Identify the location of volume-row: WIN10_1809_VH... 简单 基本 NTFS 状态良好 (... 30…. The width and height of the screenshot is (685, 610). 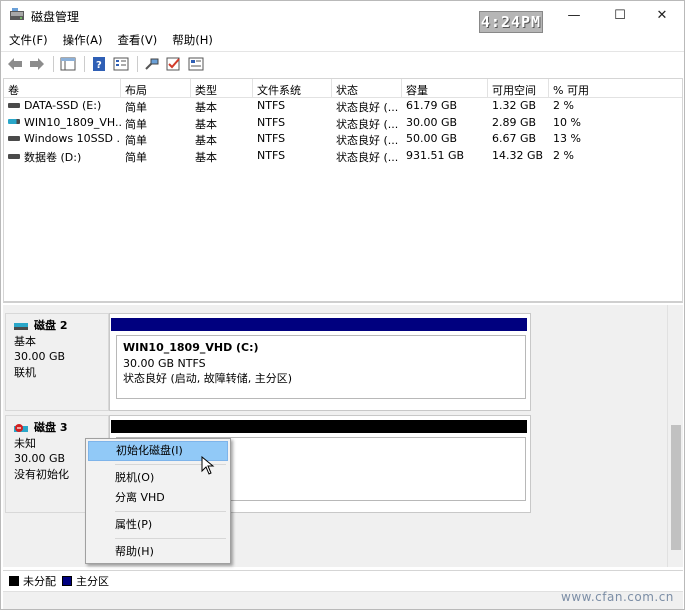
(343, 123).